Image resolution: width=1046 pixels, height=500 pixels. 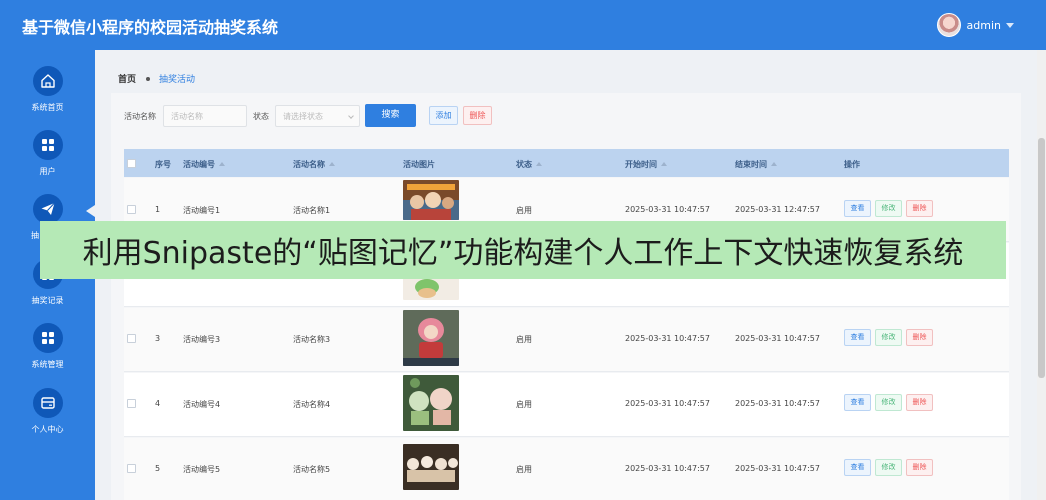 I want to click on col-status: 状态, so click(x=529, y=164).